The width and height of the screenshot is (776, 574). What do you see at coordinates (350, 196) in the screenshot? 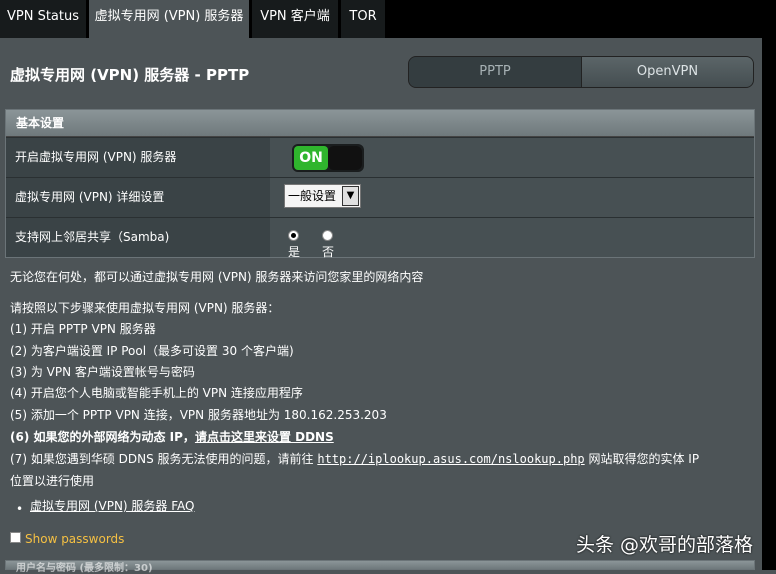
I see `chevron-down-icon: ▼` at bounding box center [350, 196].